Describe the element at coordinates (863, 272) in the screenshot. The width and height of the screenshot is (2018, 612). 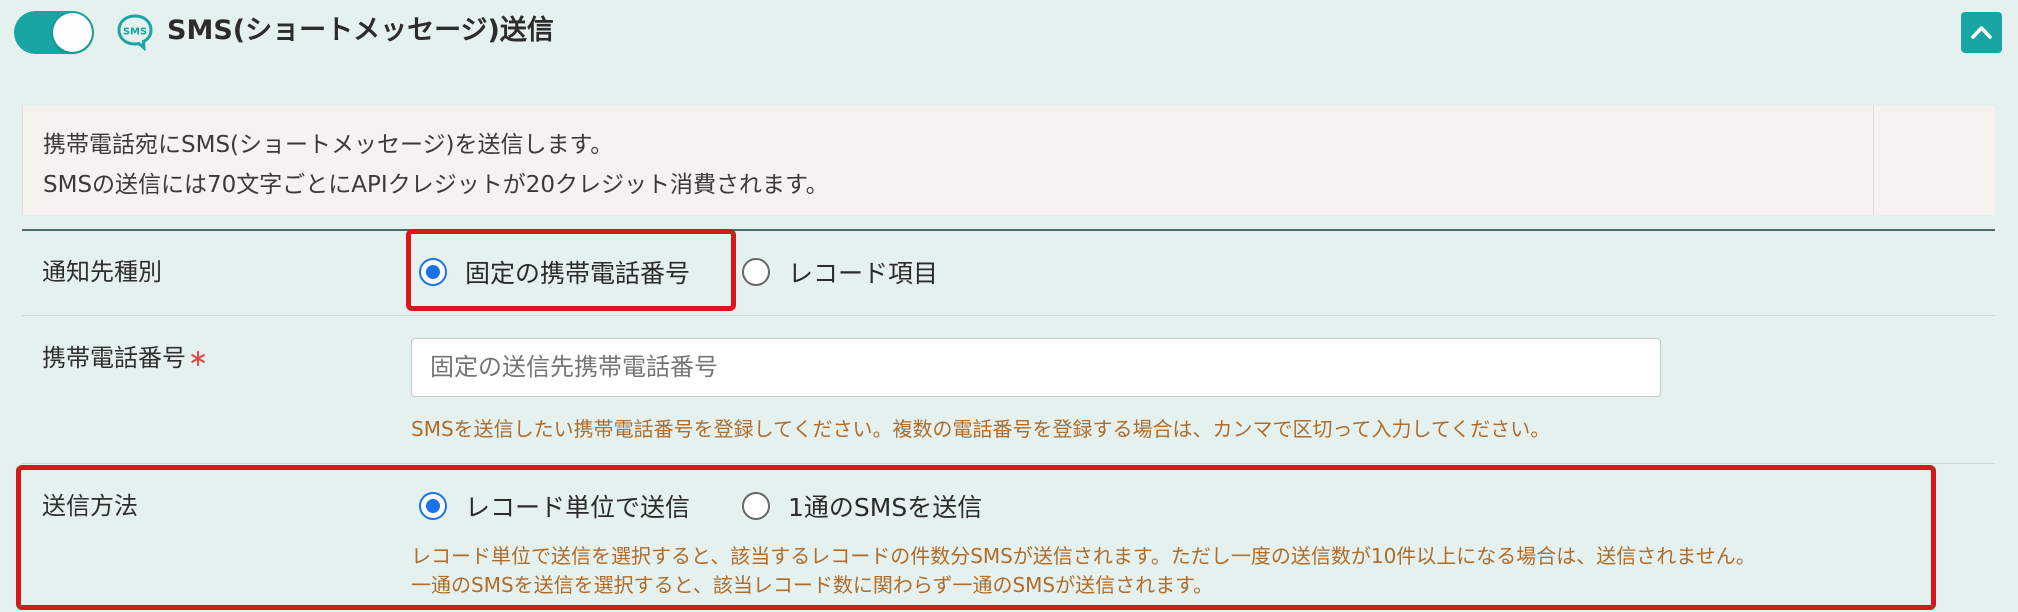
I see `radio-record-field-label: レコード項目` at that location.